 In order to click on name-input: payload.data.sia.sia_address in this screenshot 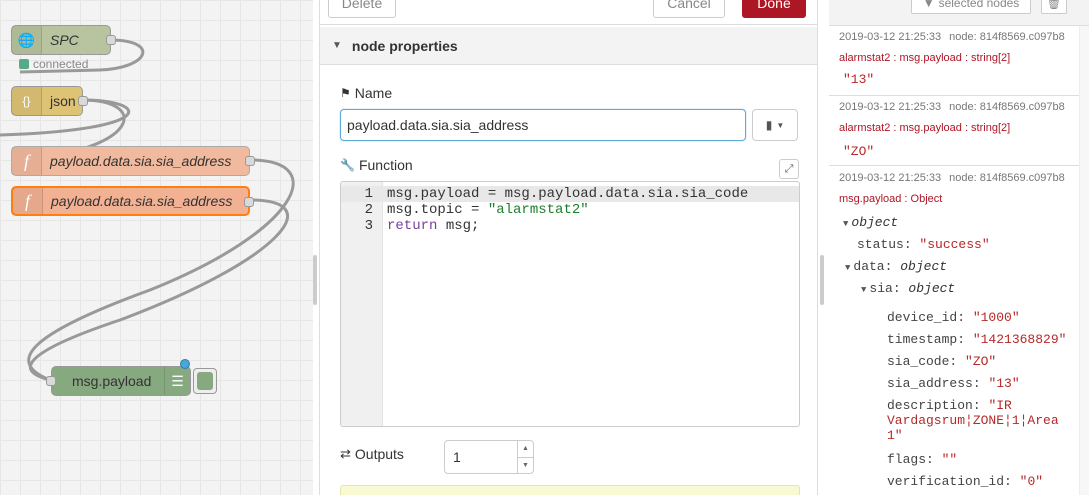, I will do `click(543, 125)`.